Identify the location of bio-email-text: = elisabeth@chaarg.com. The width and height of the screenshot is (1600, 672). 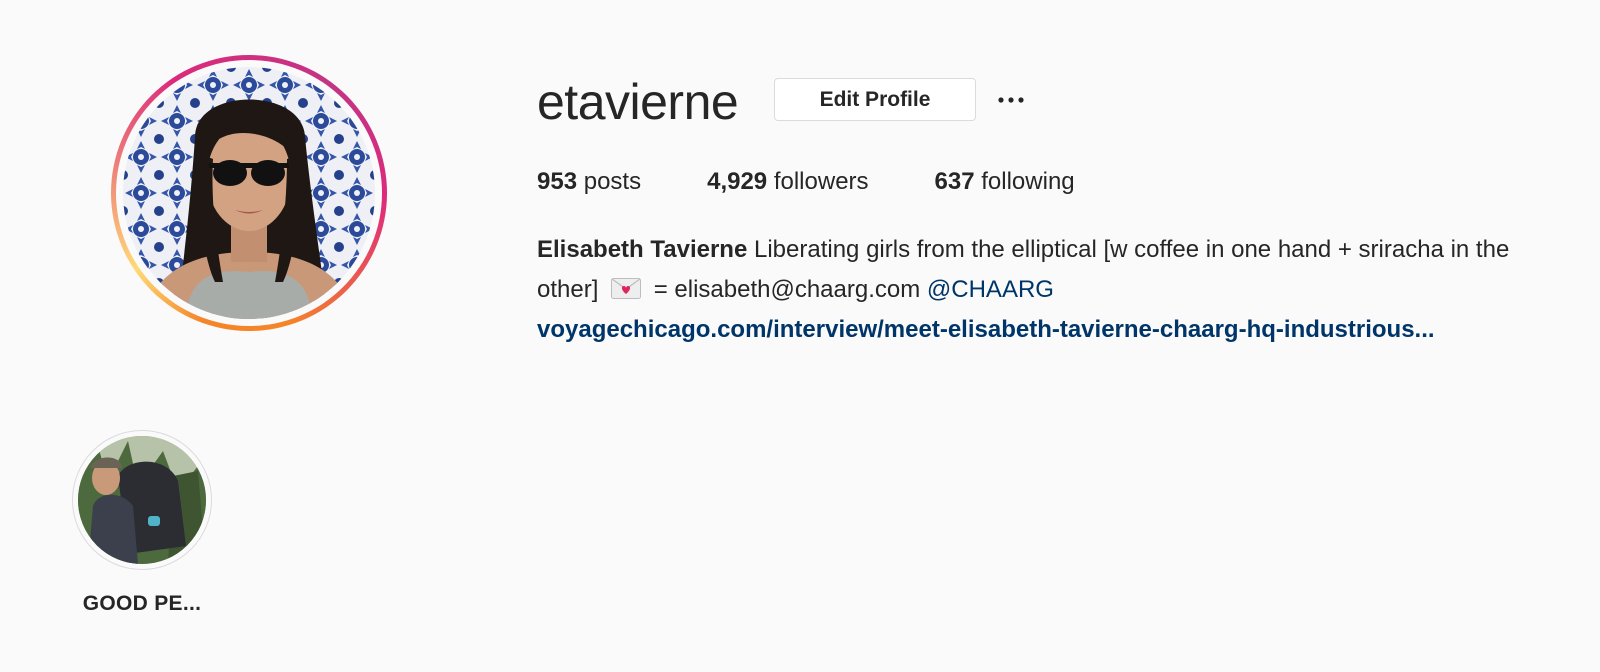
(787, 289).